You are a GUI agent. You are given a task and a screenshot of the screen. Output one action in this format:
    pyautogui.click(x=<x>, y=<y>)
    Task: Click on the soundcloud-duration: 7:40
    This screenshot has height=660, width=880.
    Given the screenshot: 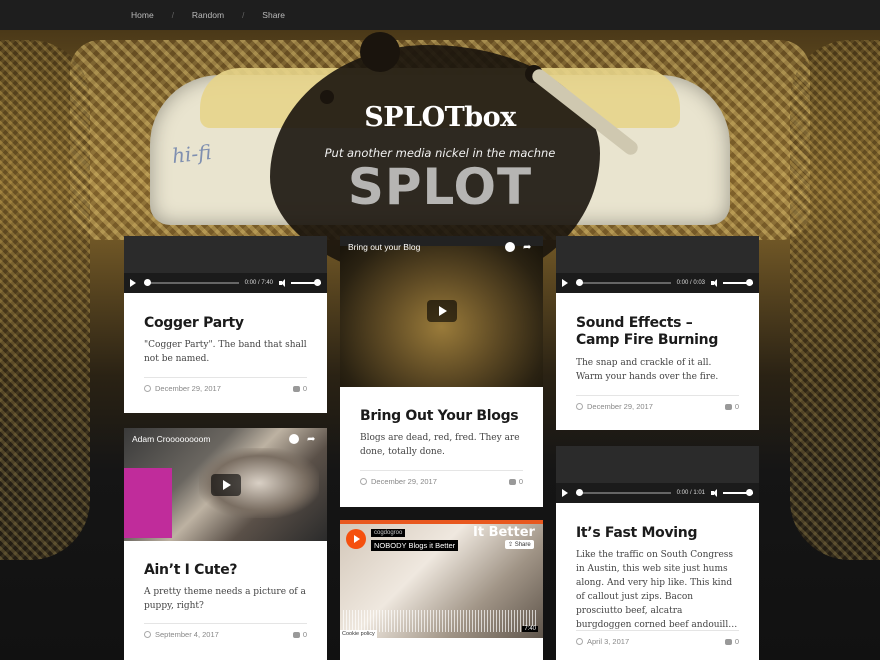 What is the action you would take?
    pyautogui.click(x=530, y=629)
    